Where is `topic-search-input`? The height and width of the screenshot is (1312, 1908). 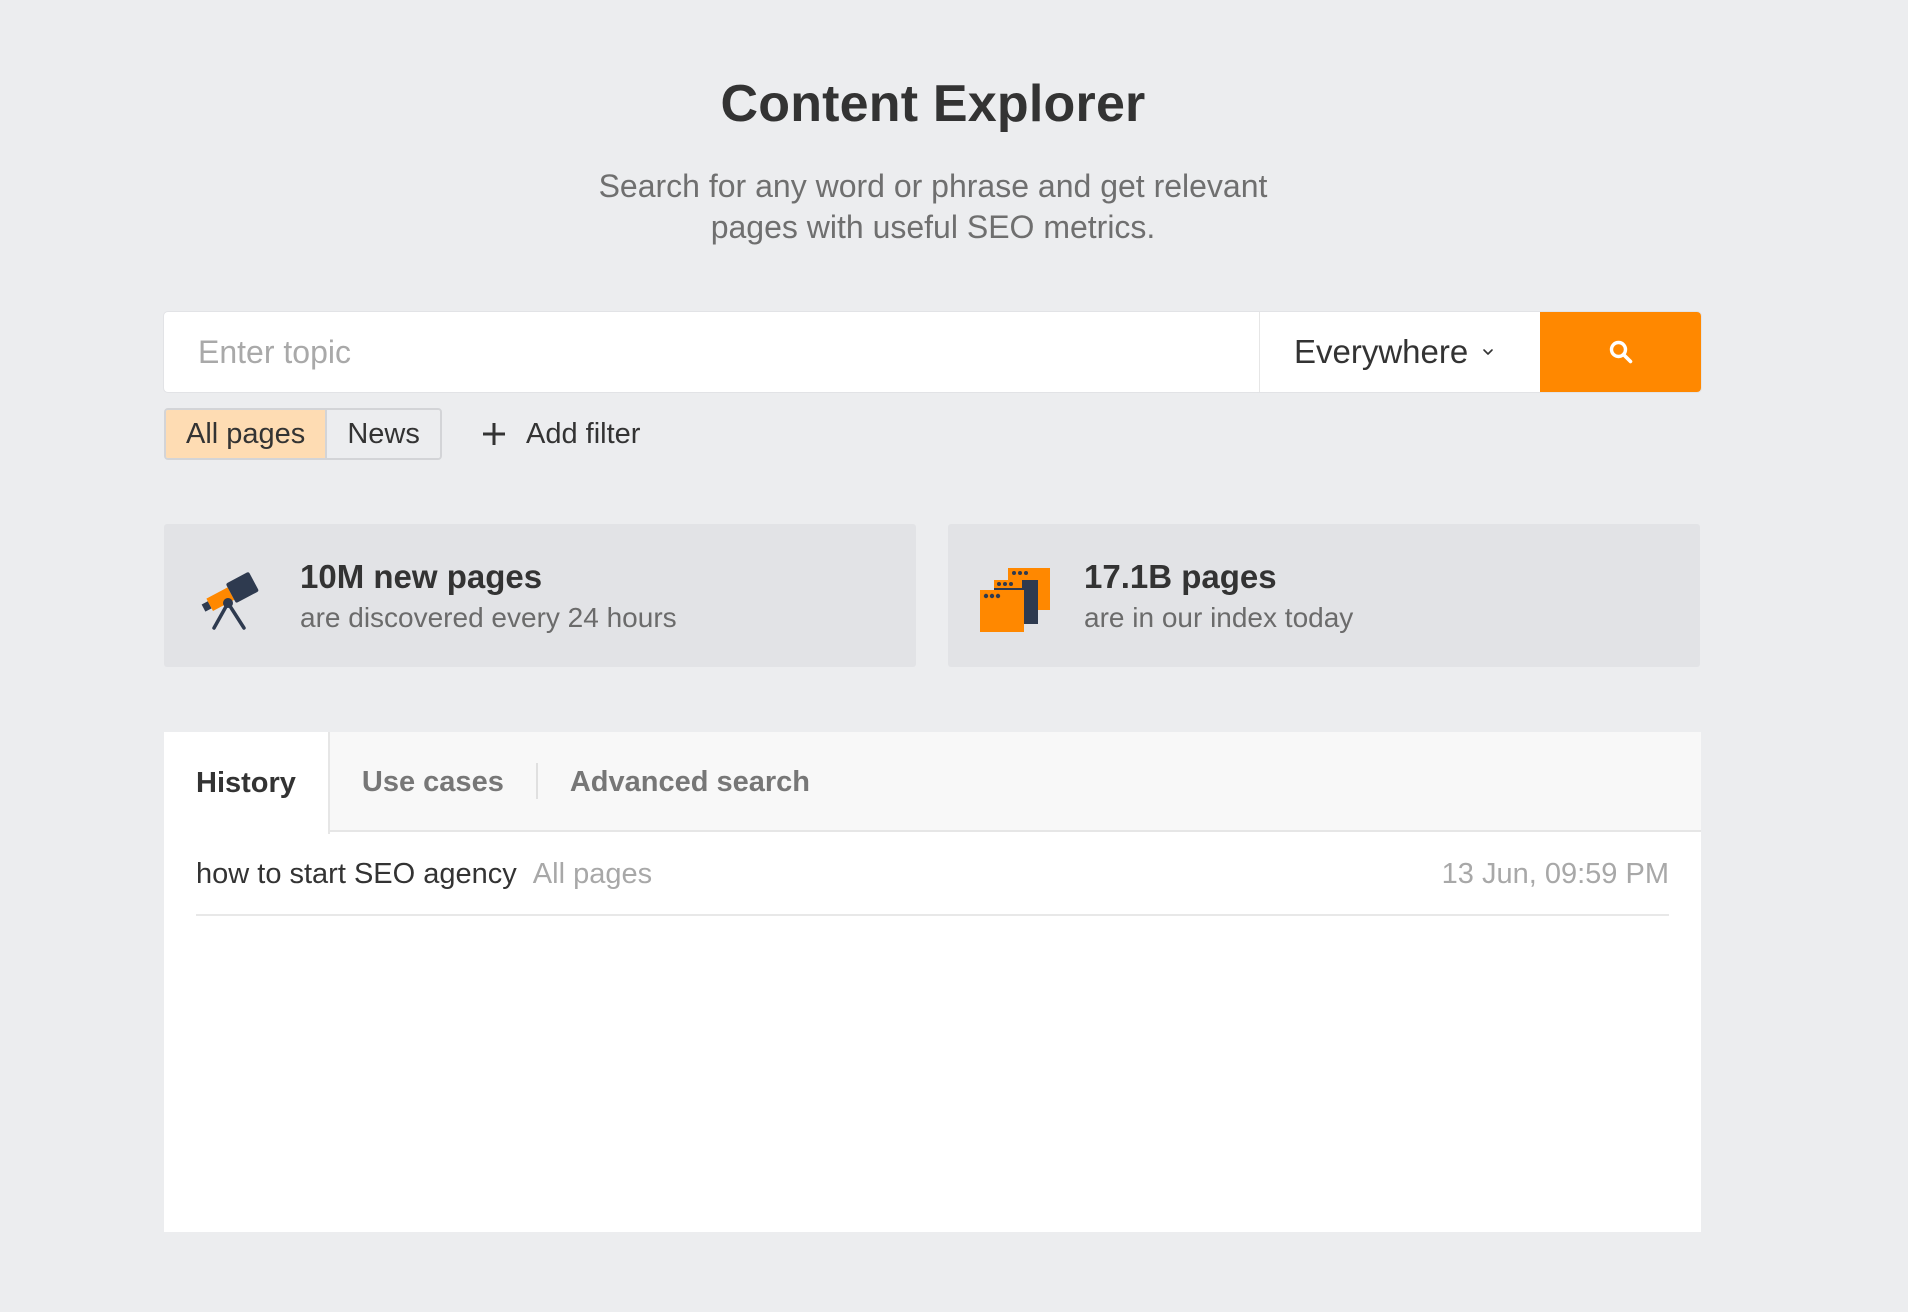
topic-search-input is located at coordinates (711, 352).